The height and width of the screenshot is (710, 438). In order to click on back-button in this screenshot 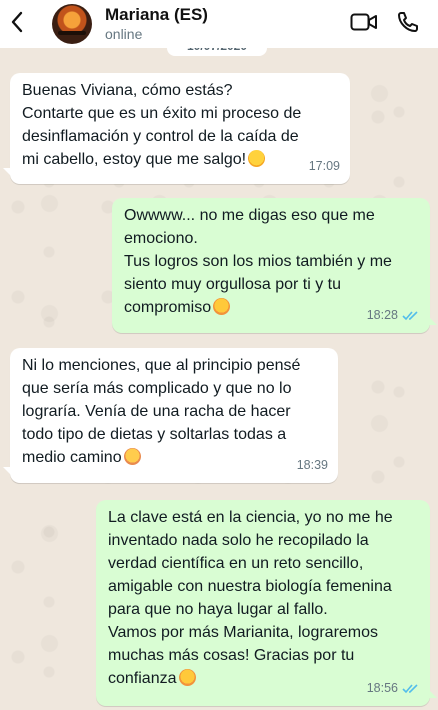, I will do `click(17, 24)`.